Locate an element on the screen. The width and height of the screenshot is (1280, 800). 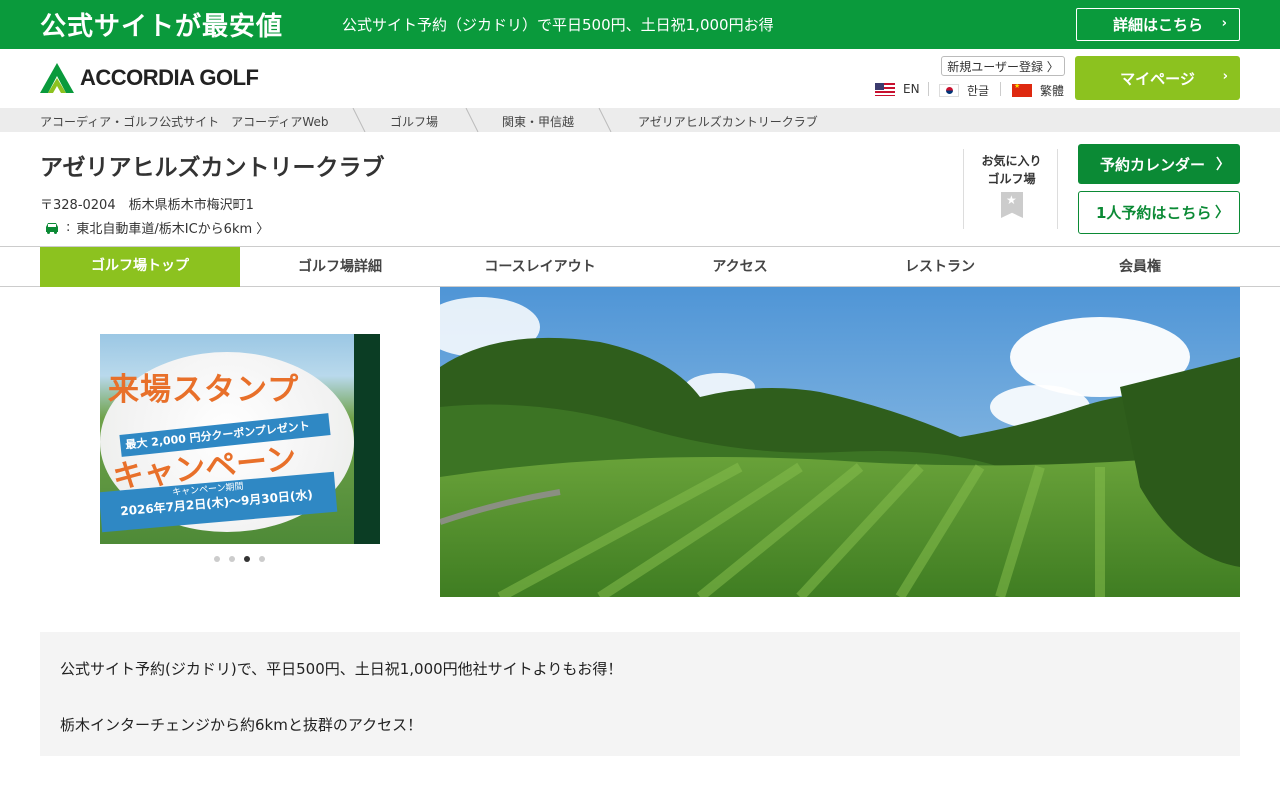
carousel-dot-active is located at coordinates (247, 559).